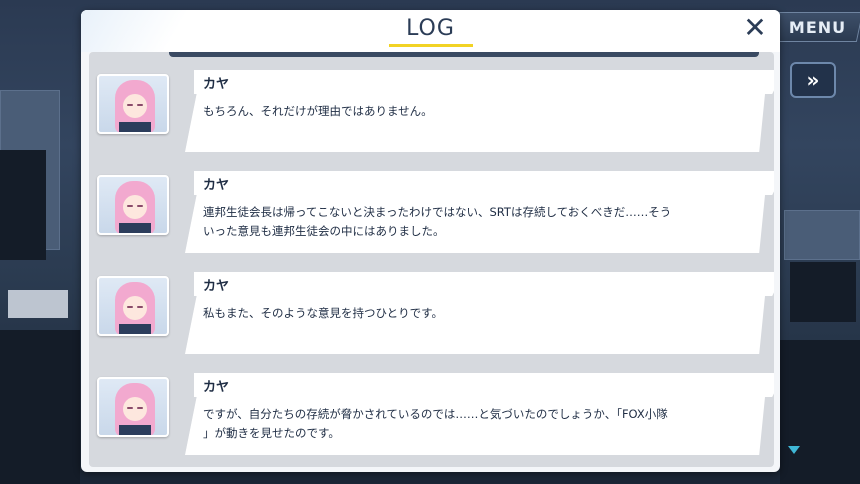 The image size is (860, 484). What do you see at coordinates (318, 111) in the screenshot?
I see `dialogue-line: もちろん、それだけが理由ではありません。` at bounding box center [318, 111].